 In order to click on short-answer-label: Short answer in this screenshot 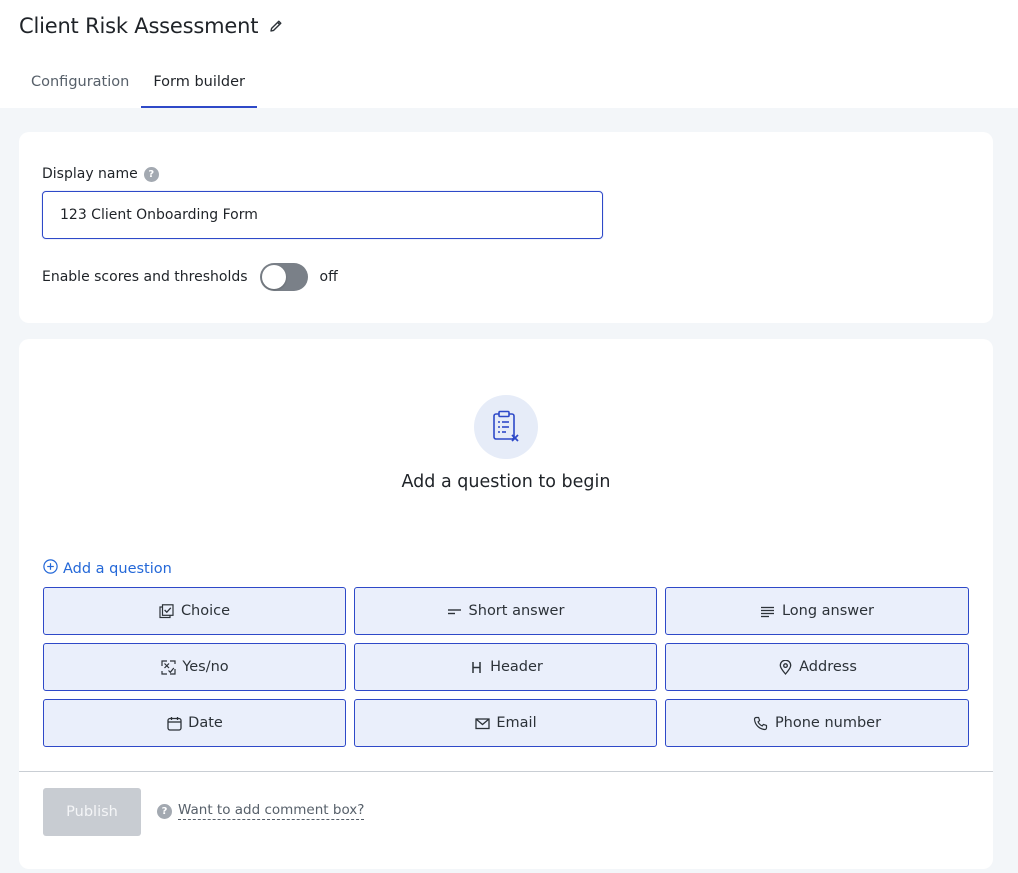, I will do `click(516, 611)`.